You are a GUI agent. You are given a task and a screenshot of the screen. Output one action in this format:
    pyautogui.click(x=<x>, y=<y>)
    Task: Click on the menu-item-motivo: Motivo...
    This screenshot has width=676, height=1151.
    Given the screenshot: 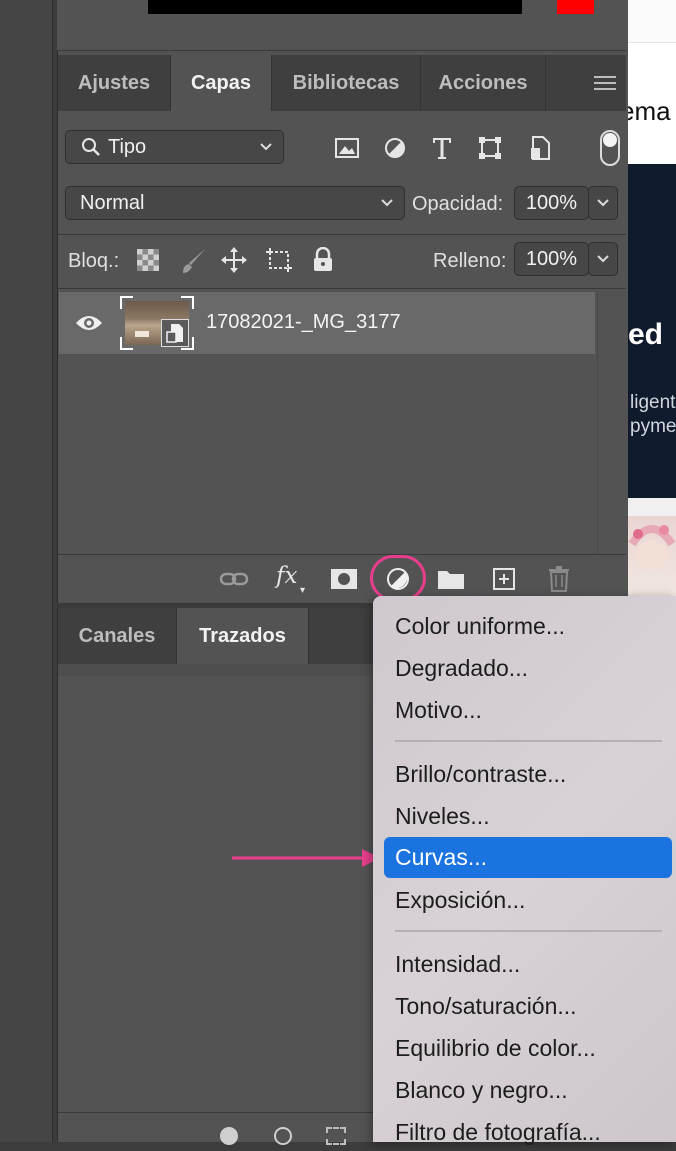 What is the action you would take?
    pyautogui.click(x=438, y=710)
    